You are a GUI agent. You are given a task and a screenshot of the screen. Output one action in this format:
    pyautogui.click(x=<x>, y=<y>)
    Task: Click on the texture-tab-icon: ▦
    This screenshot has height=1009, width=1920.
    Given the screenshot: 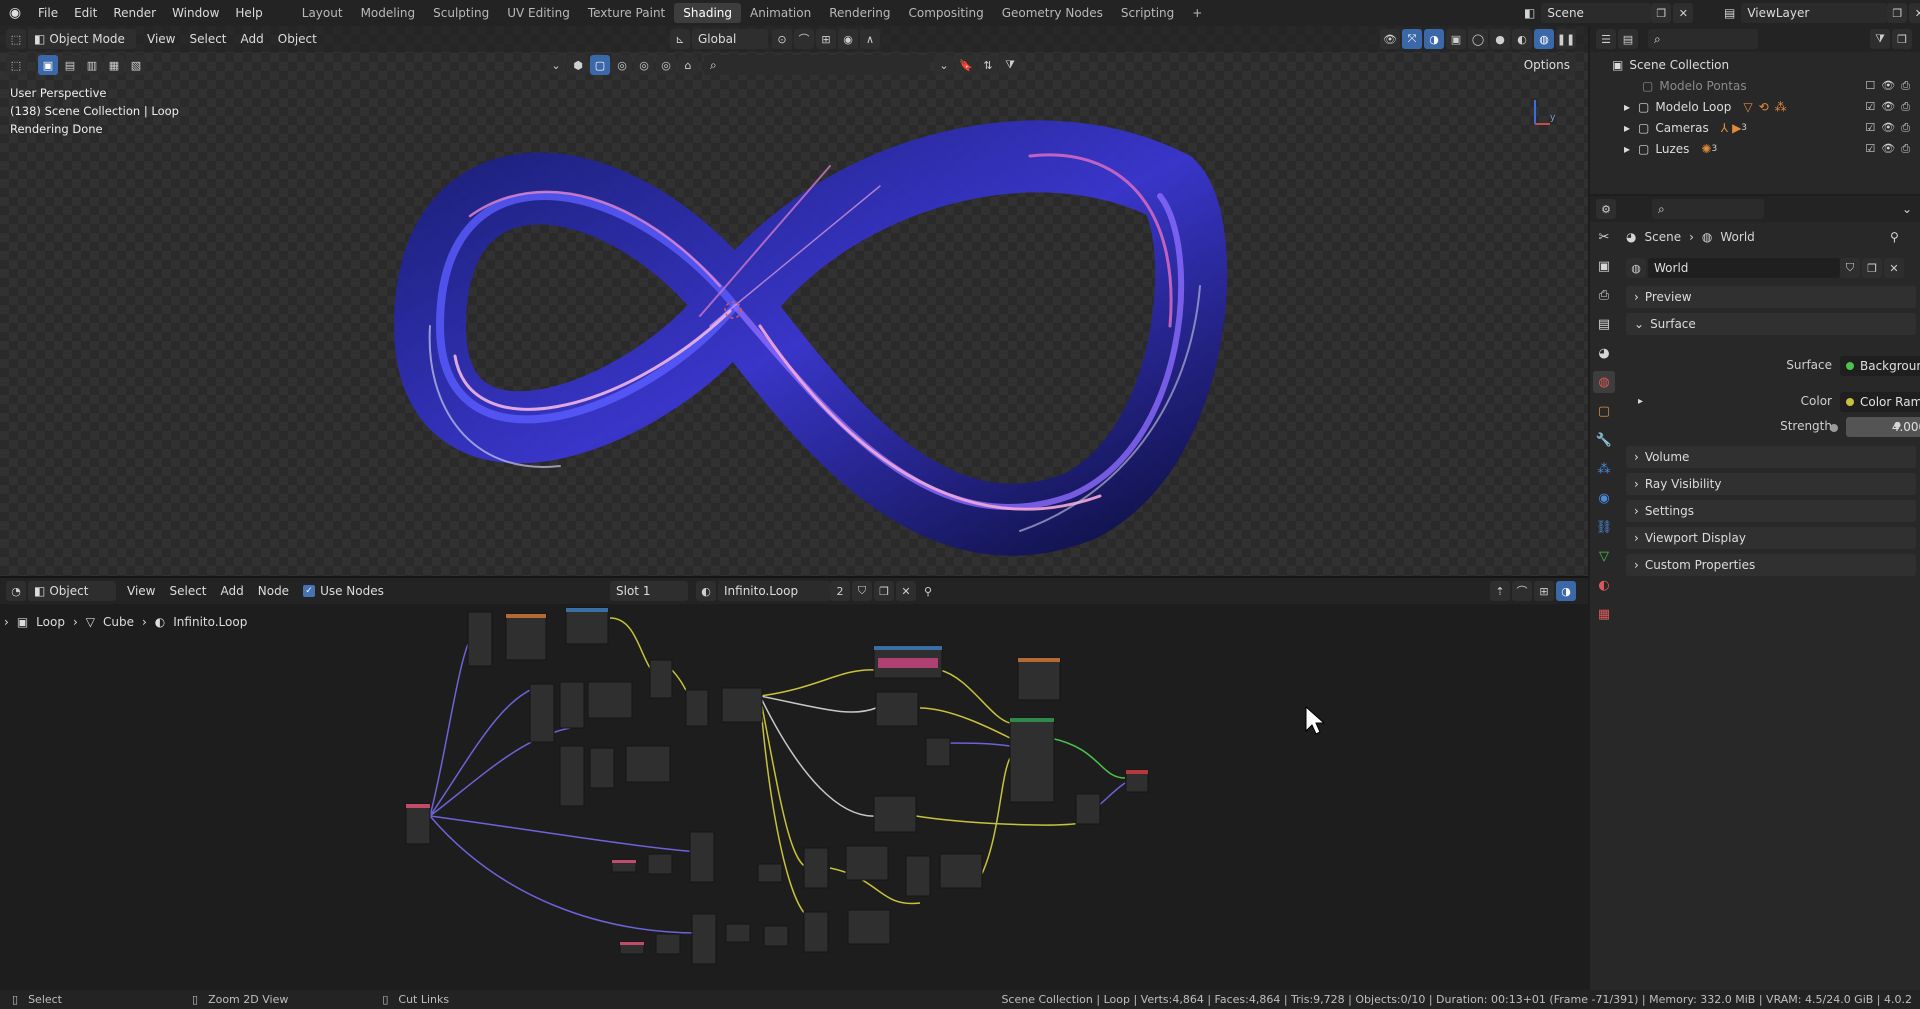 What is the action you would take?
    pyautogui.click(x=1604, y=614)
    